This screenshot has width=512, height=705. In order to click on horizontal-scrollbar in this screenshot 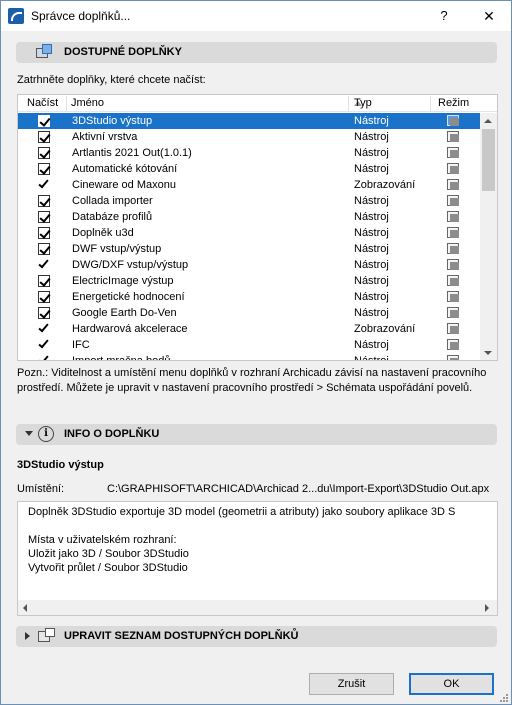, I will do `click(257, 607)`.